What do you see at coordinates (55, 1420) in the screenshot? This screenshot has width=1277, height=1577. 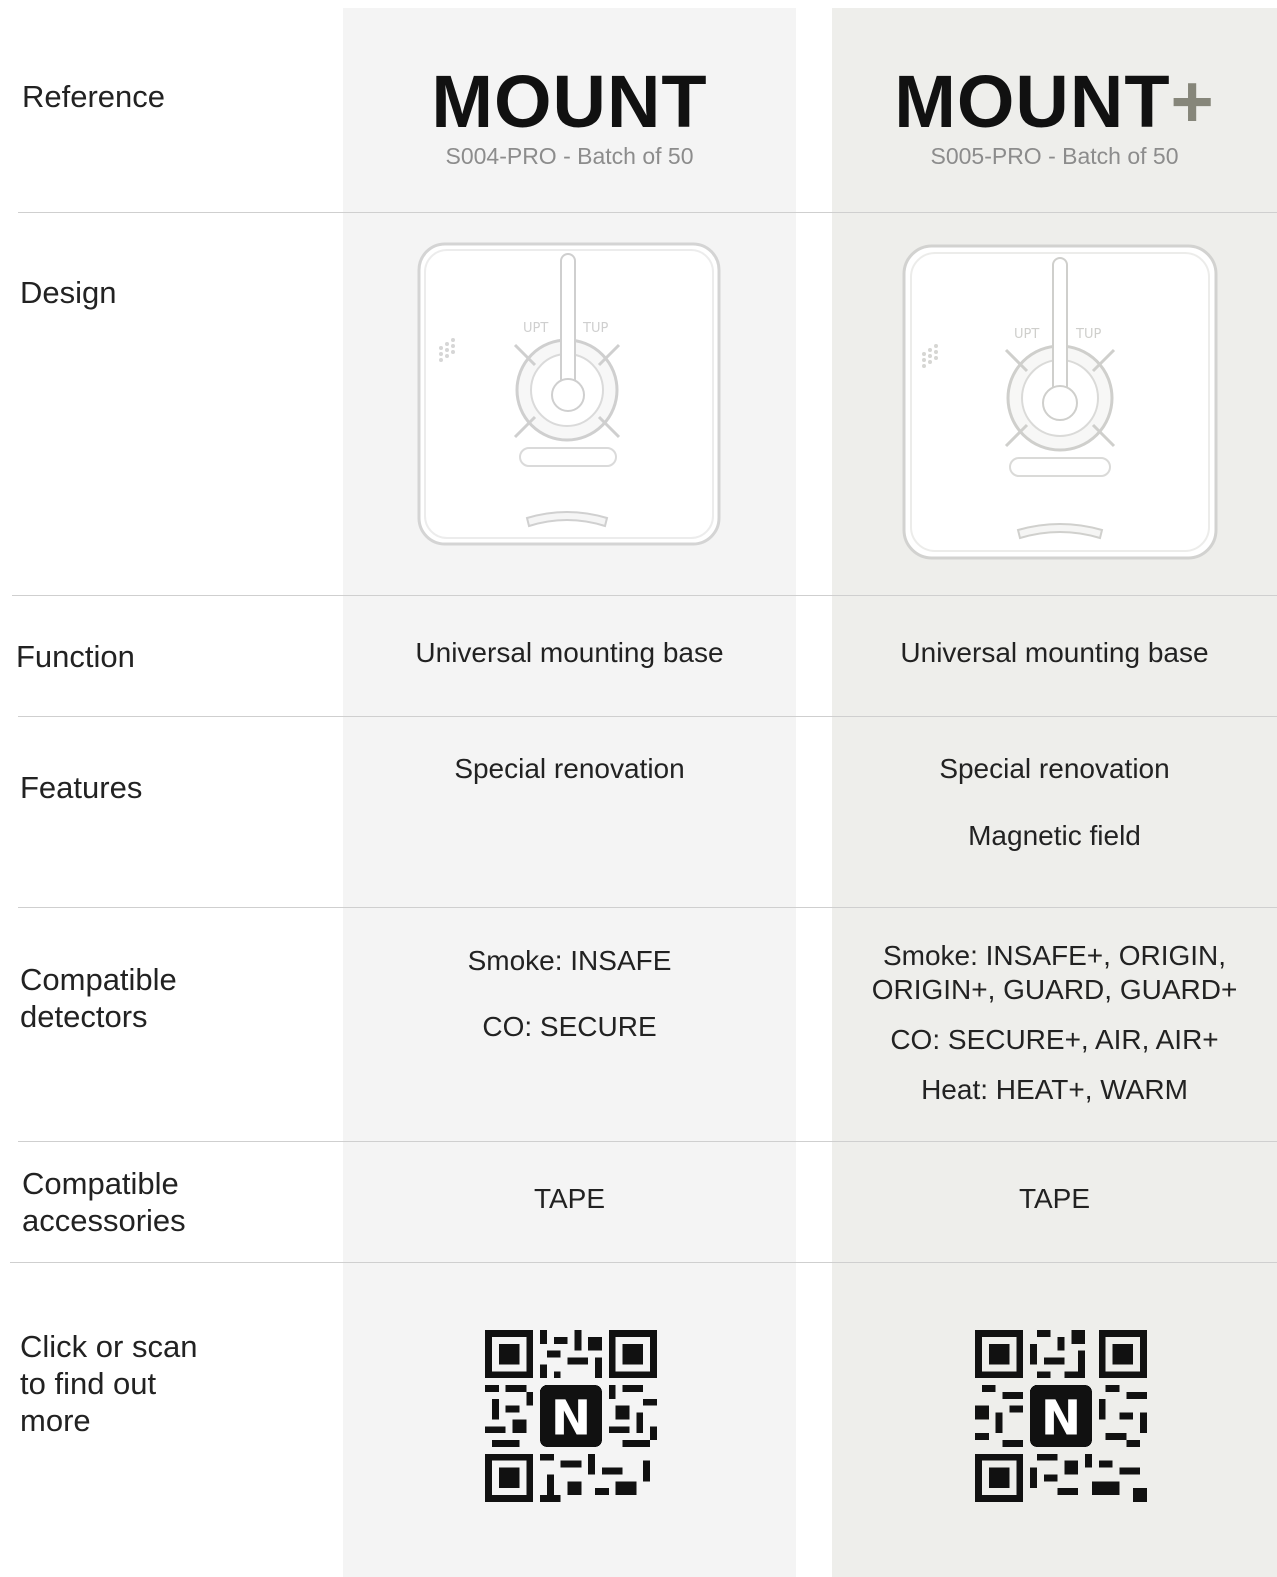 I see `label-line: more` at bounding box center [55, 1420].